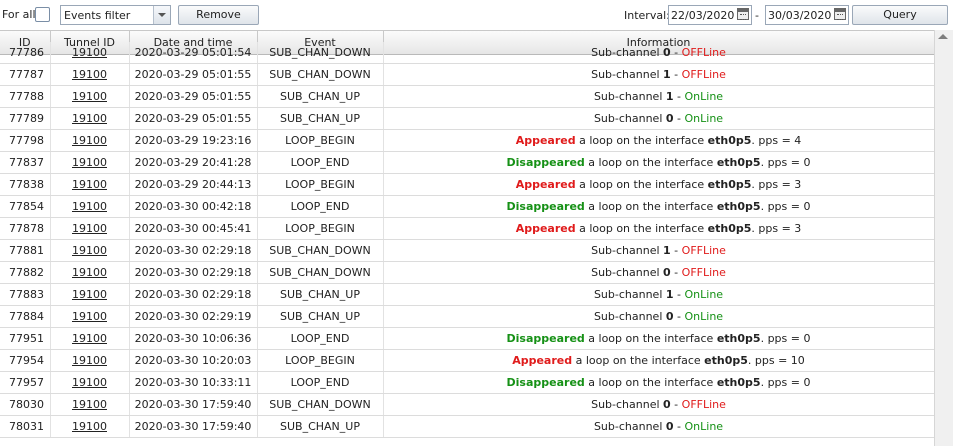 This screenshot has height=447, width=953. What do you see at coordinates (798, 140) in the screenshot?
I see `info-pps: 4` at bounding box center [798, 140].